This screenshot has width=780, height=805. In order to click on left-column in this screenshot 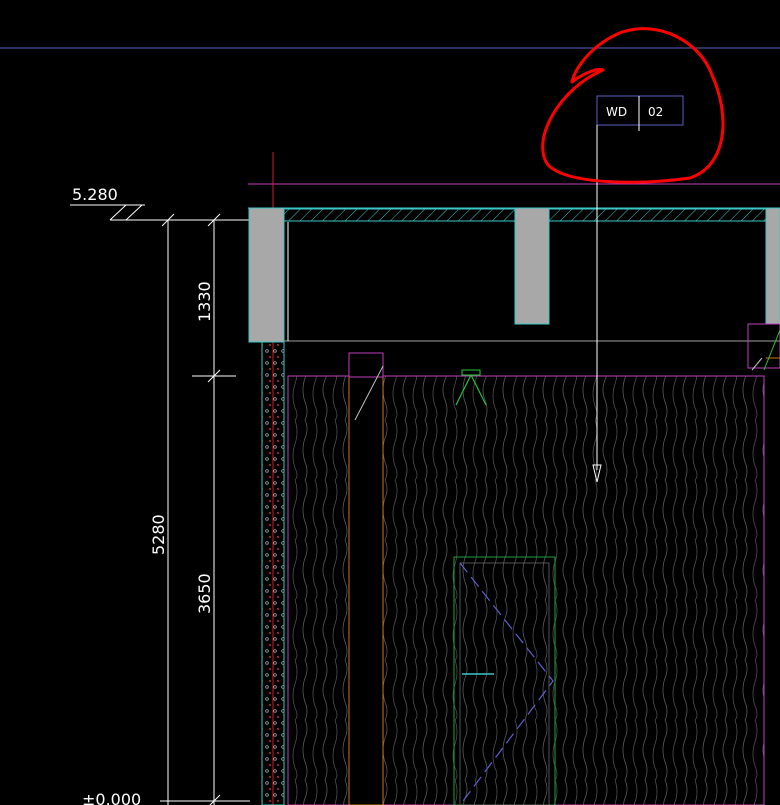, I will do `click(266, 275)`.